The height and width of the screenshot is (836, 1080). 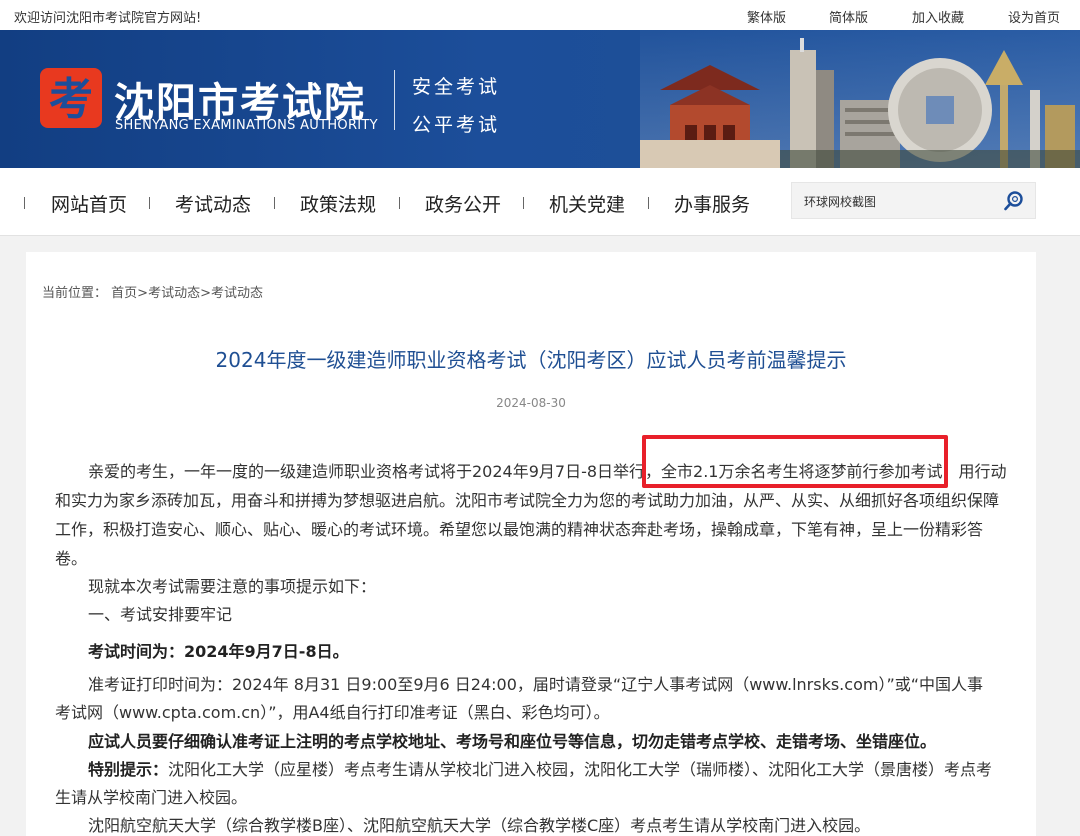 I want to click on main-nav: 网站首页 考试动态 政策法规 政务公开 机关党建 办事服务, so click(x=540, y=202).